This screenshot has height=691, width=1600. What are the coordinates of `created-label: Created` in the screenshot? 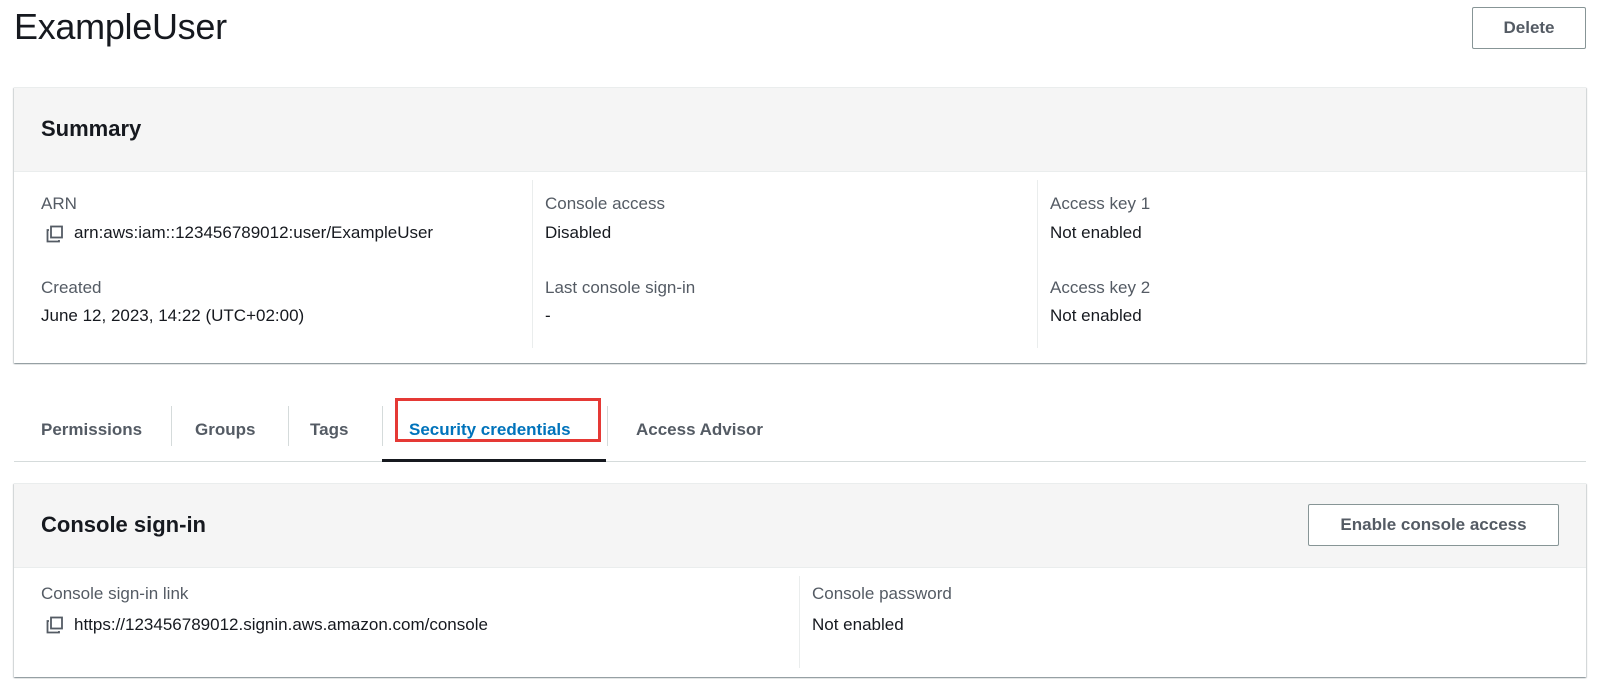 It's located at (71, 287).